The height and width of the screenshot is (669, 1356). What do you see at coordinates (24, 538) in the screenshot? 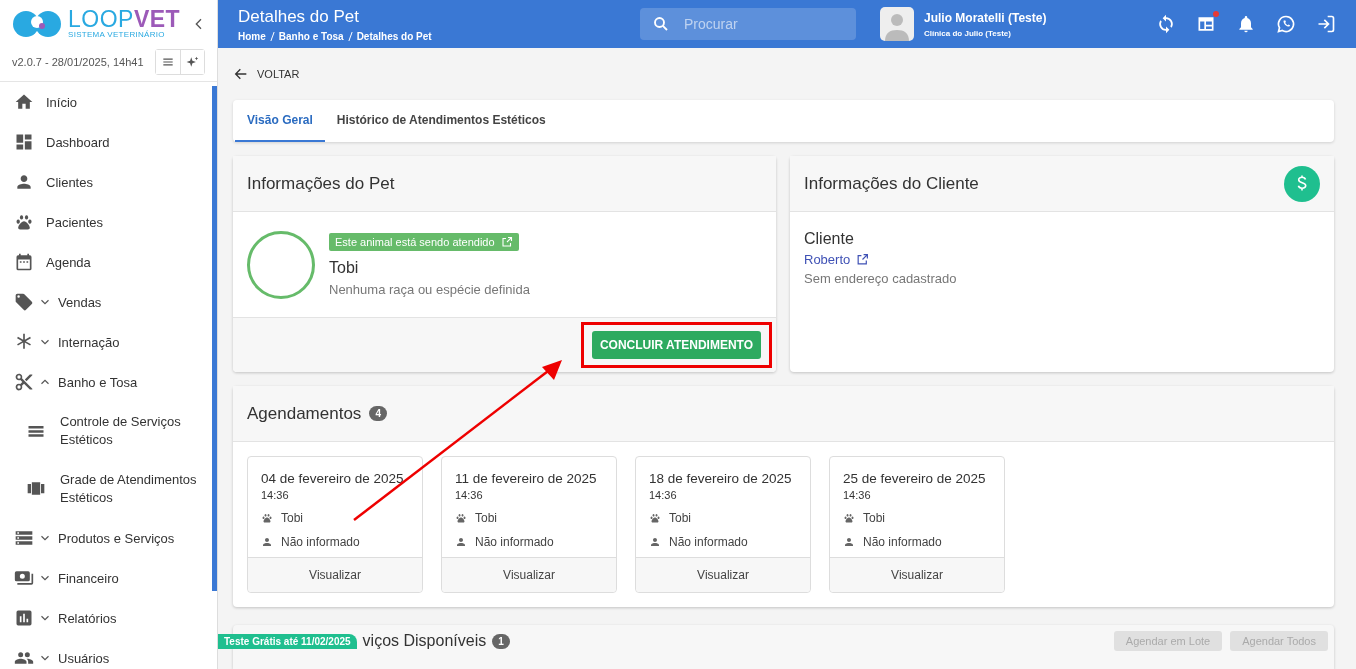
I see `storage-icon` at bounding box center [24, 538].